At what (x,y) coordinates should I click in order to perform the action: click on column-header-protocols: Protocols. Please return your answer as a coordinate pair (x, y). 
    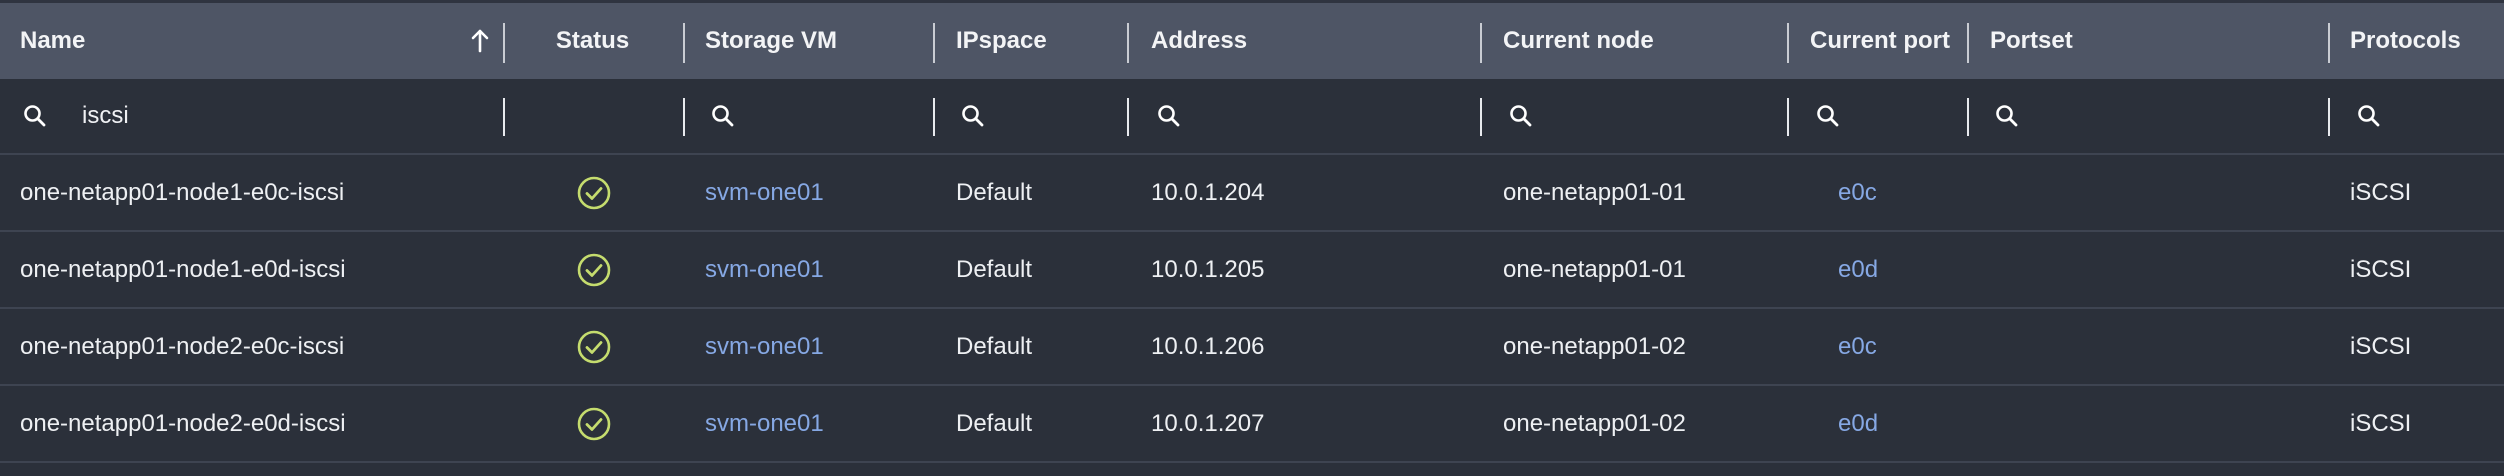
    Looking at the image, I should click on (2427, 41).